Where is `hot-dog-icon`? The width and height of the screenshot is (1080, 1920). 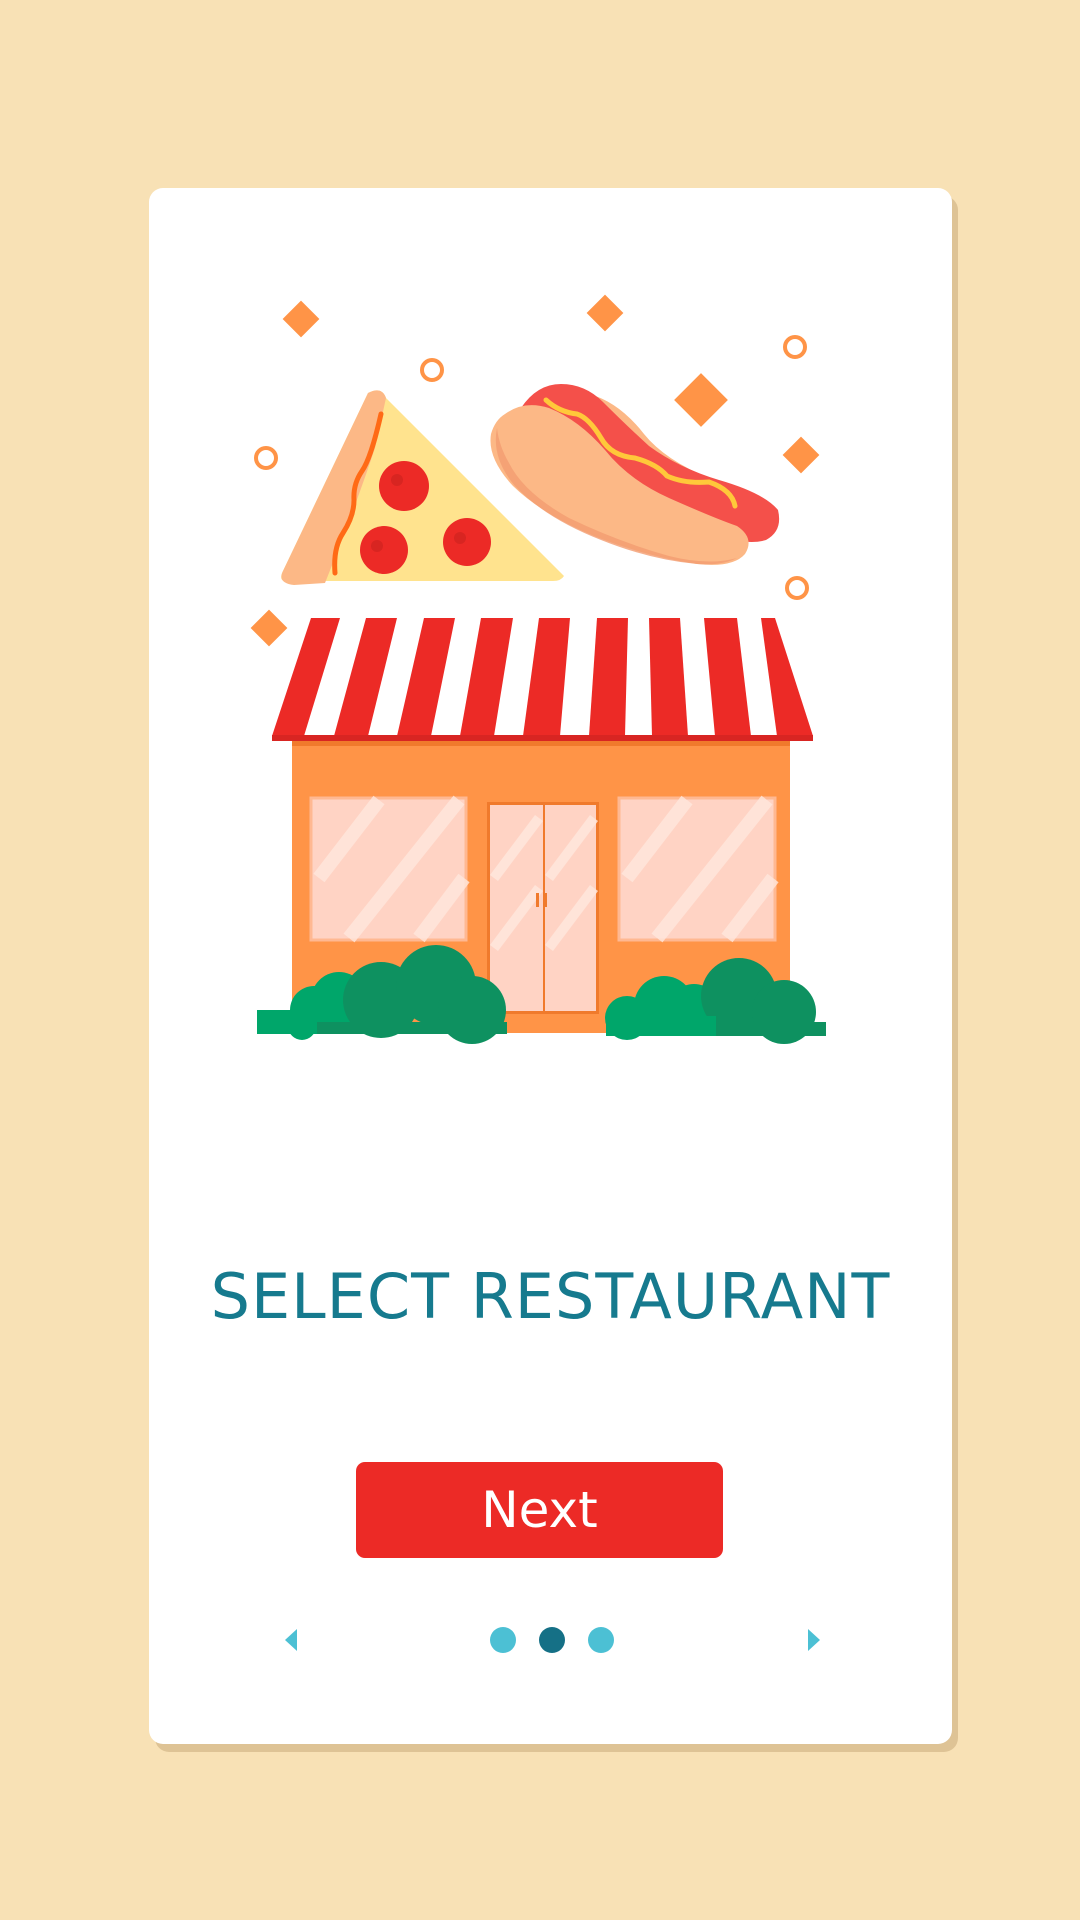
hot-dog-icon is located at coordinates (635, 474).